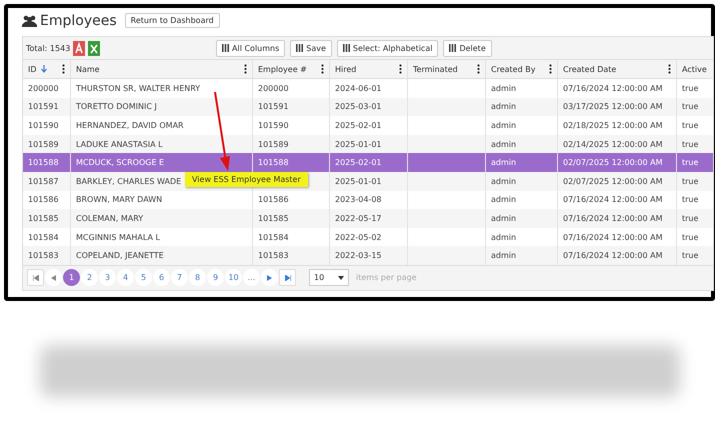 The image size is (715, 423). I want to click on next-page-button, so click(269, 277).